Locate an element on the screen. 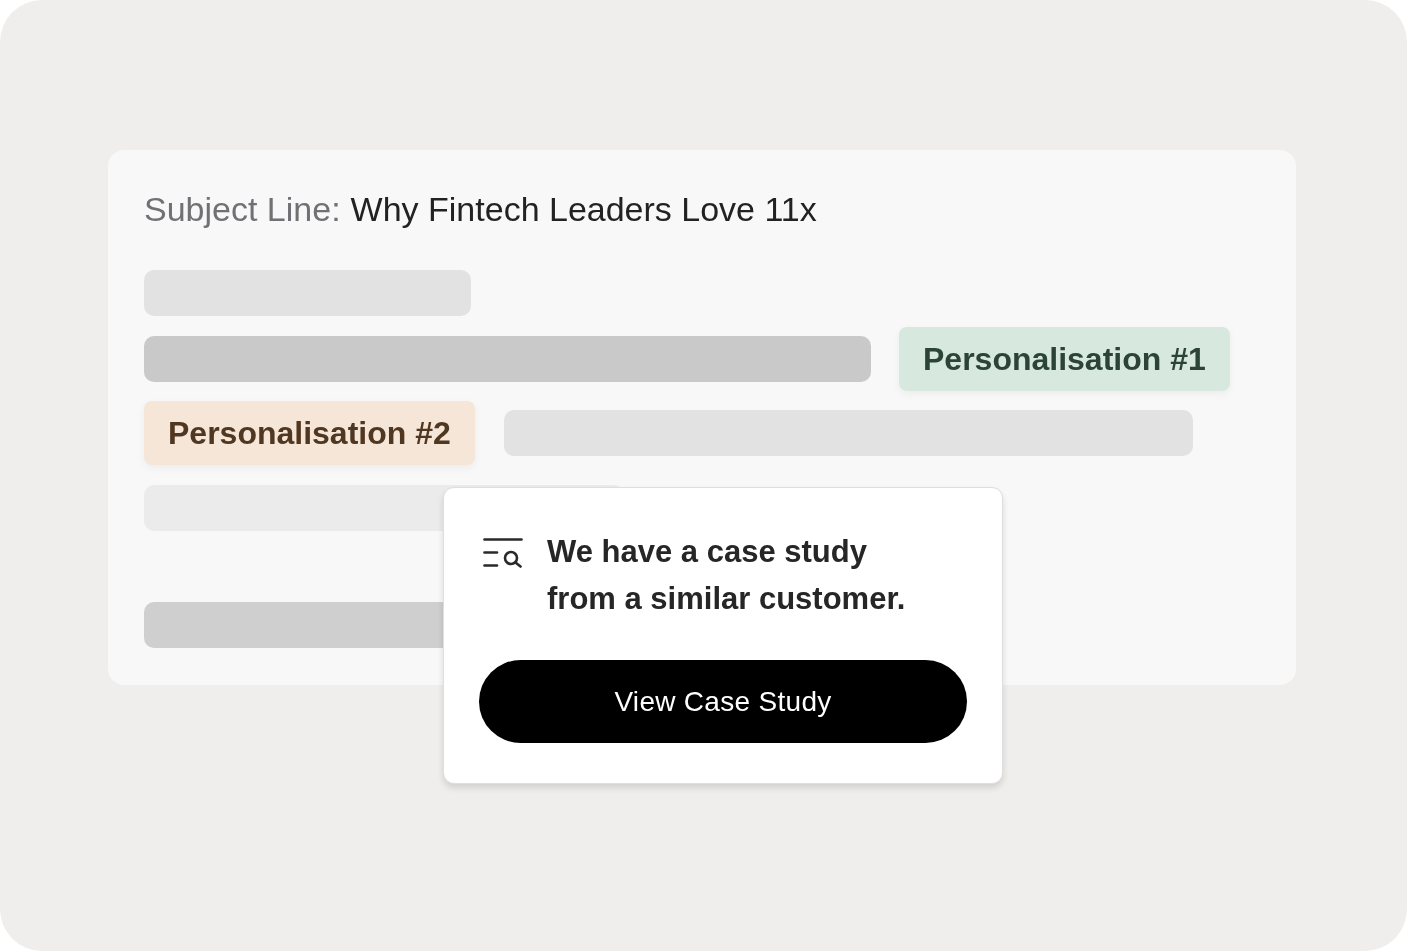 This screenshot has height=951, width=1407. case-study-button: View Case Study is located at coordinates (723, 701).